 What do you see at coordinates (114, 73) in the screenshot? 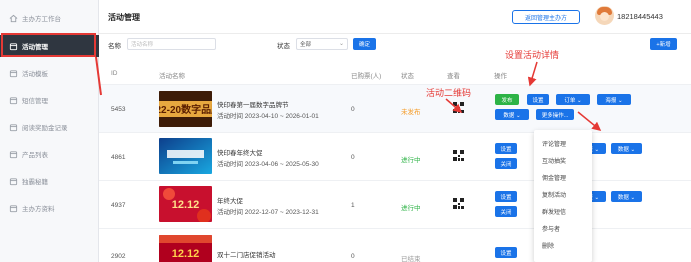
I see `column-header: ID` at bounding box center [114, 73].